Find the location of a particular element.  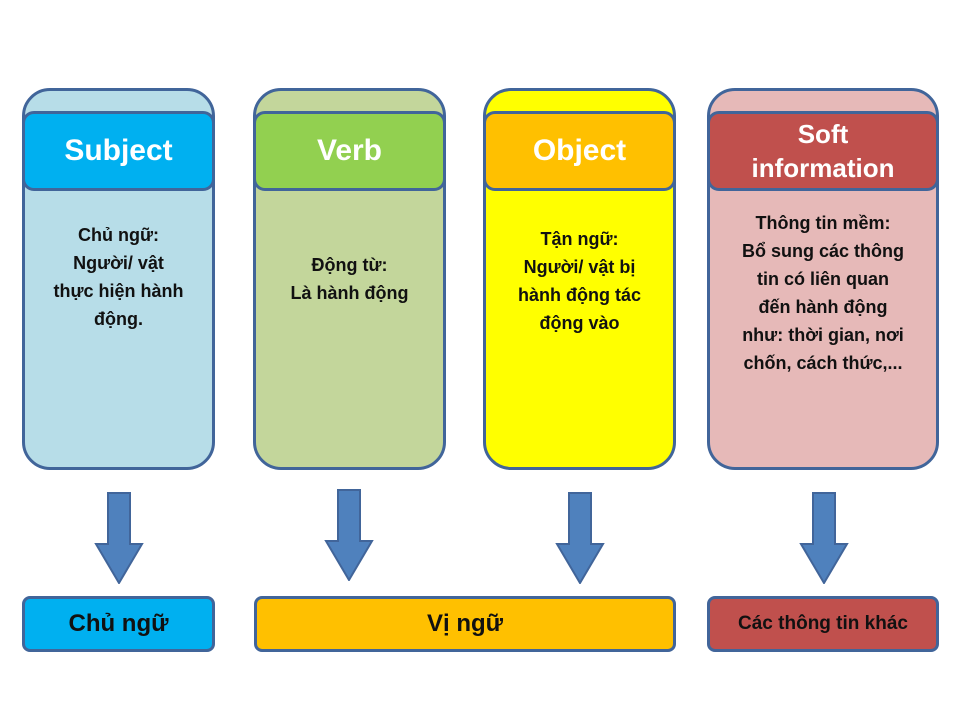

object-title: Object is located at coordinates (579, 150).